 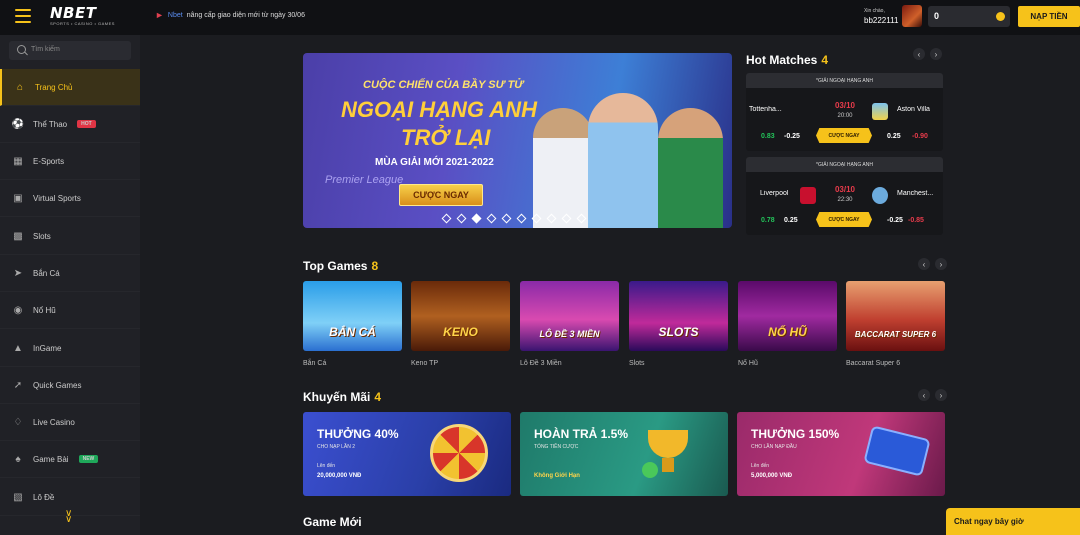 What do you see at coordinates (927, 54) in the screenshot?
I see `hot-matches-nav: ‹ ›` at bounding box center [927, 54].